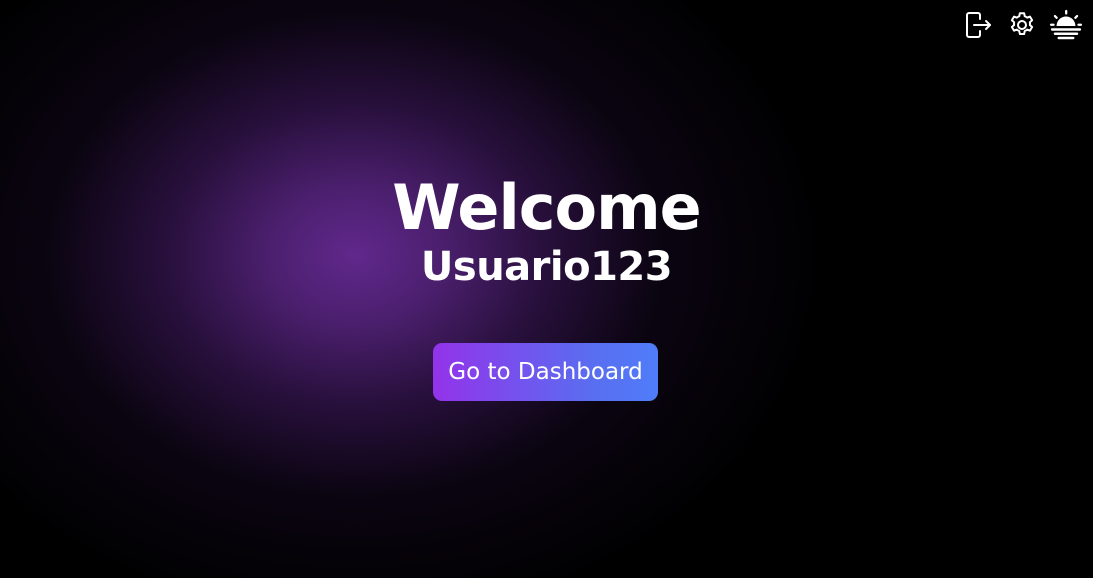 Image resolution: width=1093 pixels, height=578 pixels. Describe the element at coordinates (546, 267) in the screenshot. I see `username-label: Usuario123` at that location.